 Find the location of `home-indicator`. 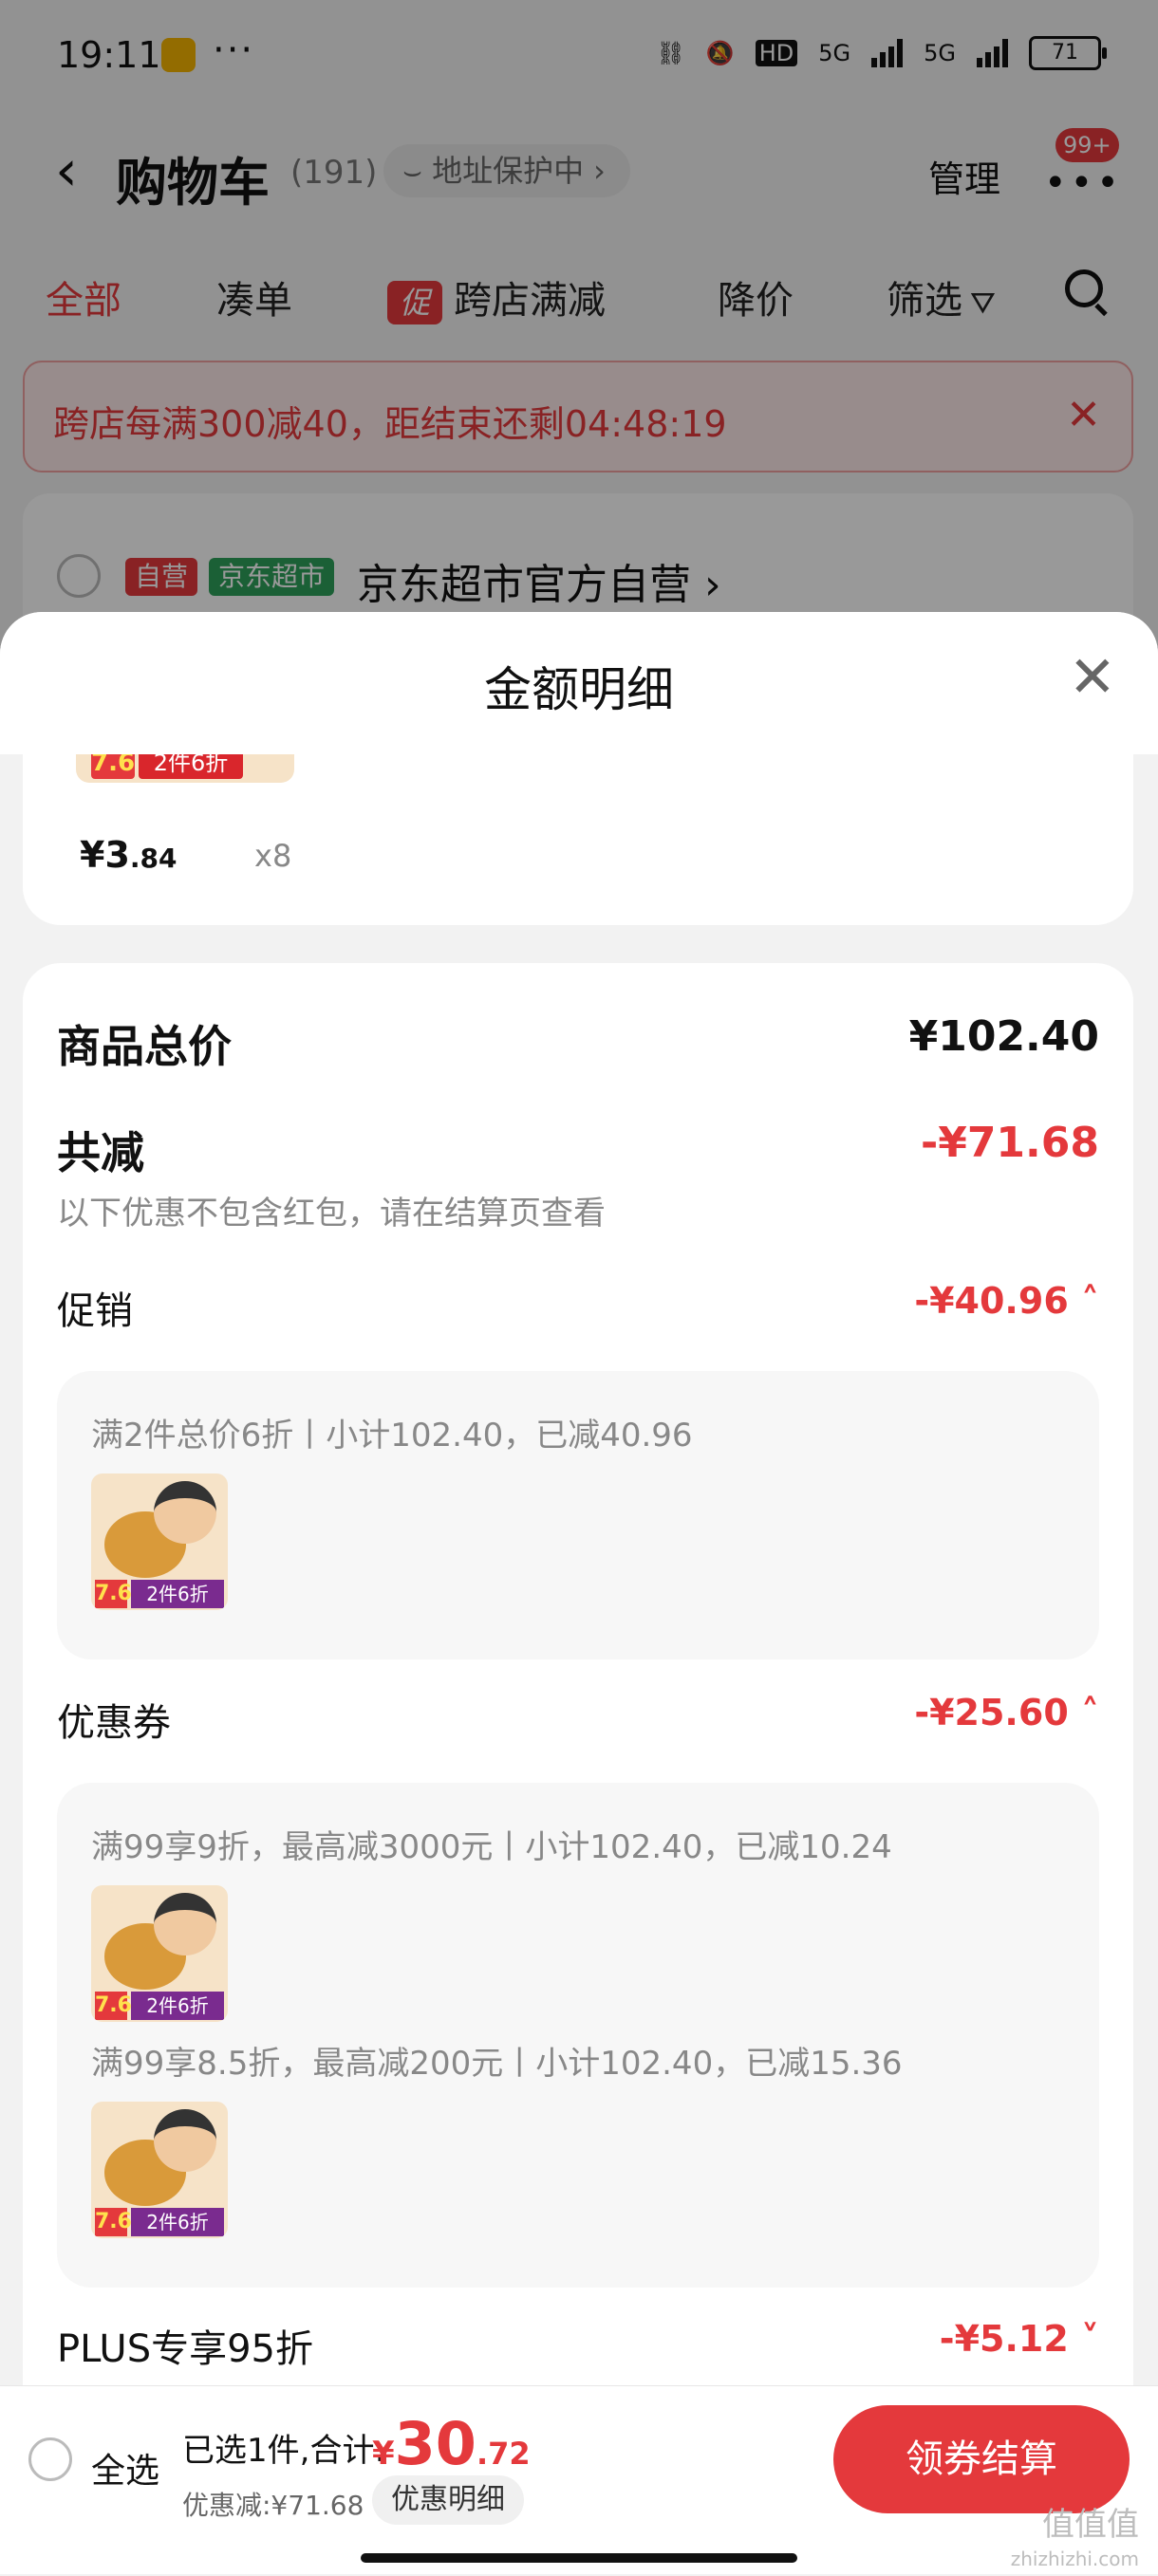

home-indicator is located at coordinates (579, 2558).